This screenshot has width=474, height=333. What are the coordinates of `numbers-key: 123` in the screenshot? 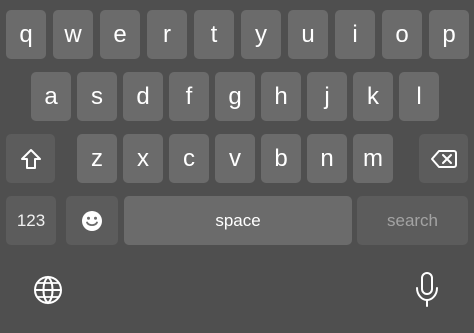 It's located at (31, 220).